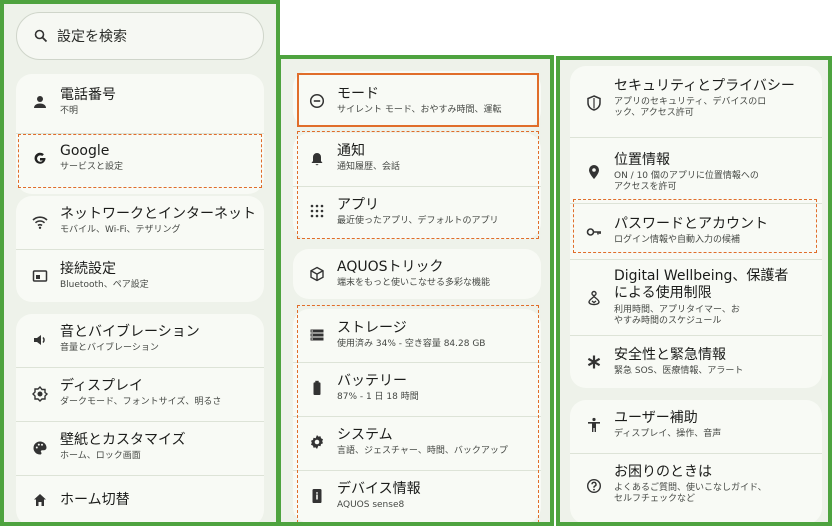 The width and height of the screenshot is (832, 526). Describe the element at coordinates (686, 181) in the screenshot. I see `item-subtitle: ON / 10 個のアプリに位置情報へのアクセスを許可` at that location.